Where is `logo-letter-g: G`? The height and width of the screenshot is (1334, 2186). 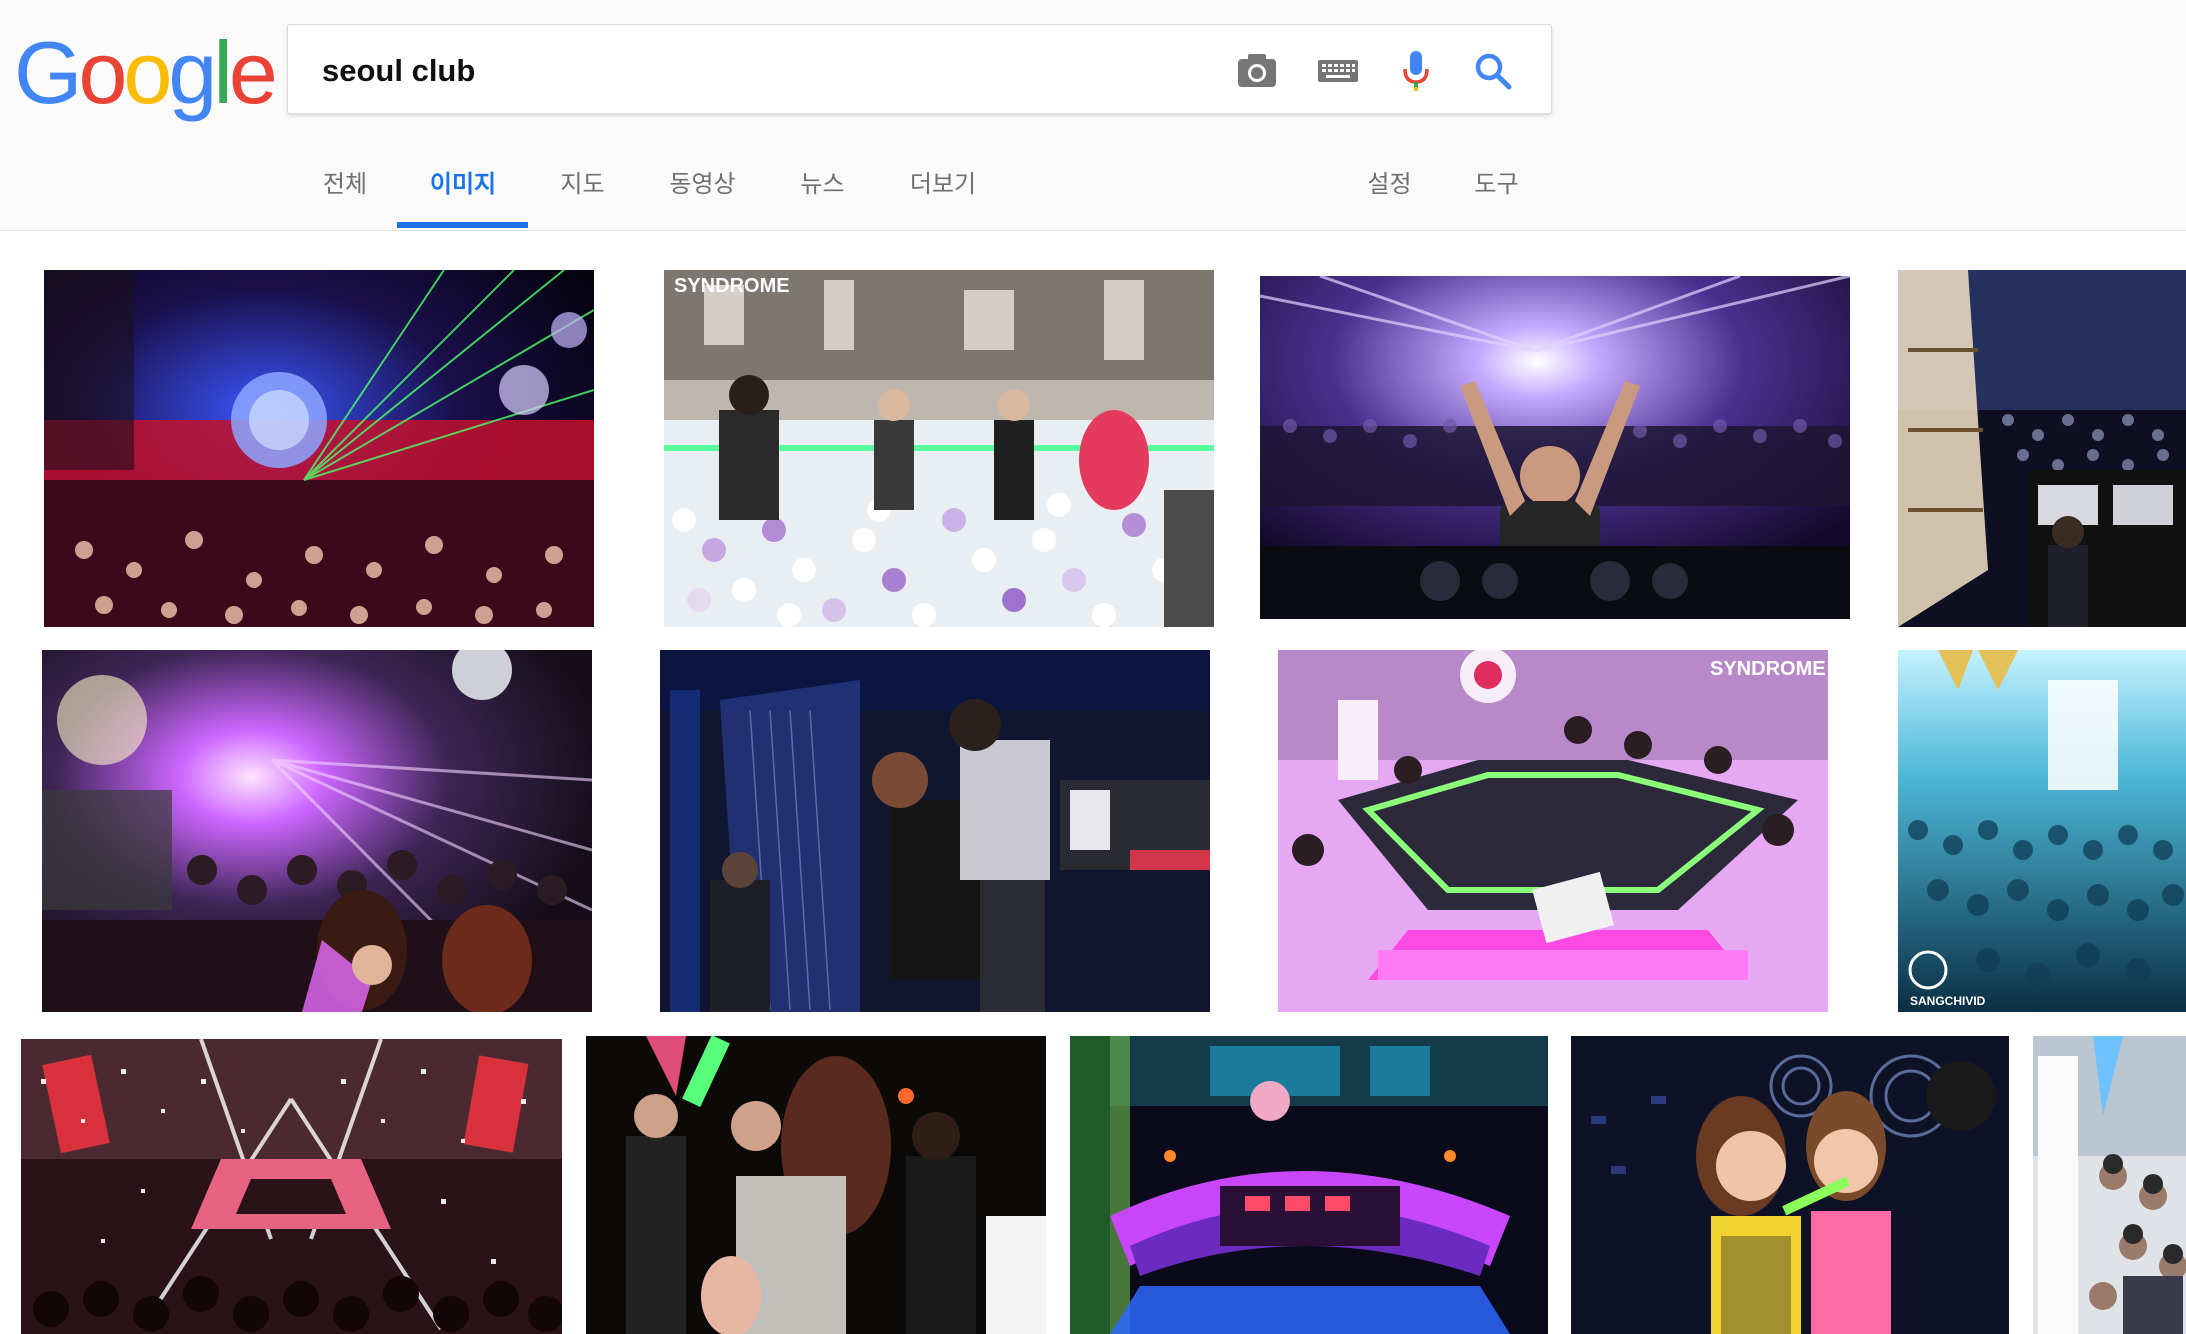 logo-letter-g: G is located at coordinates (48, 72).